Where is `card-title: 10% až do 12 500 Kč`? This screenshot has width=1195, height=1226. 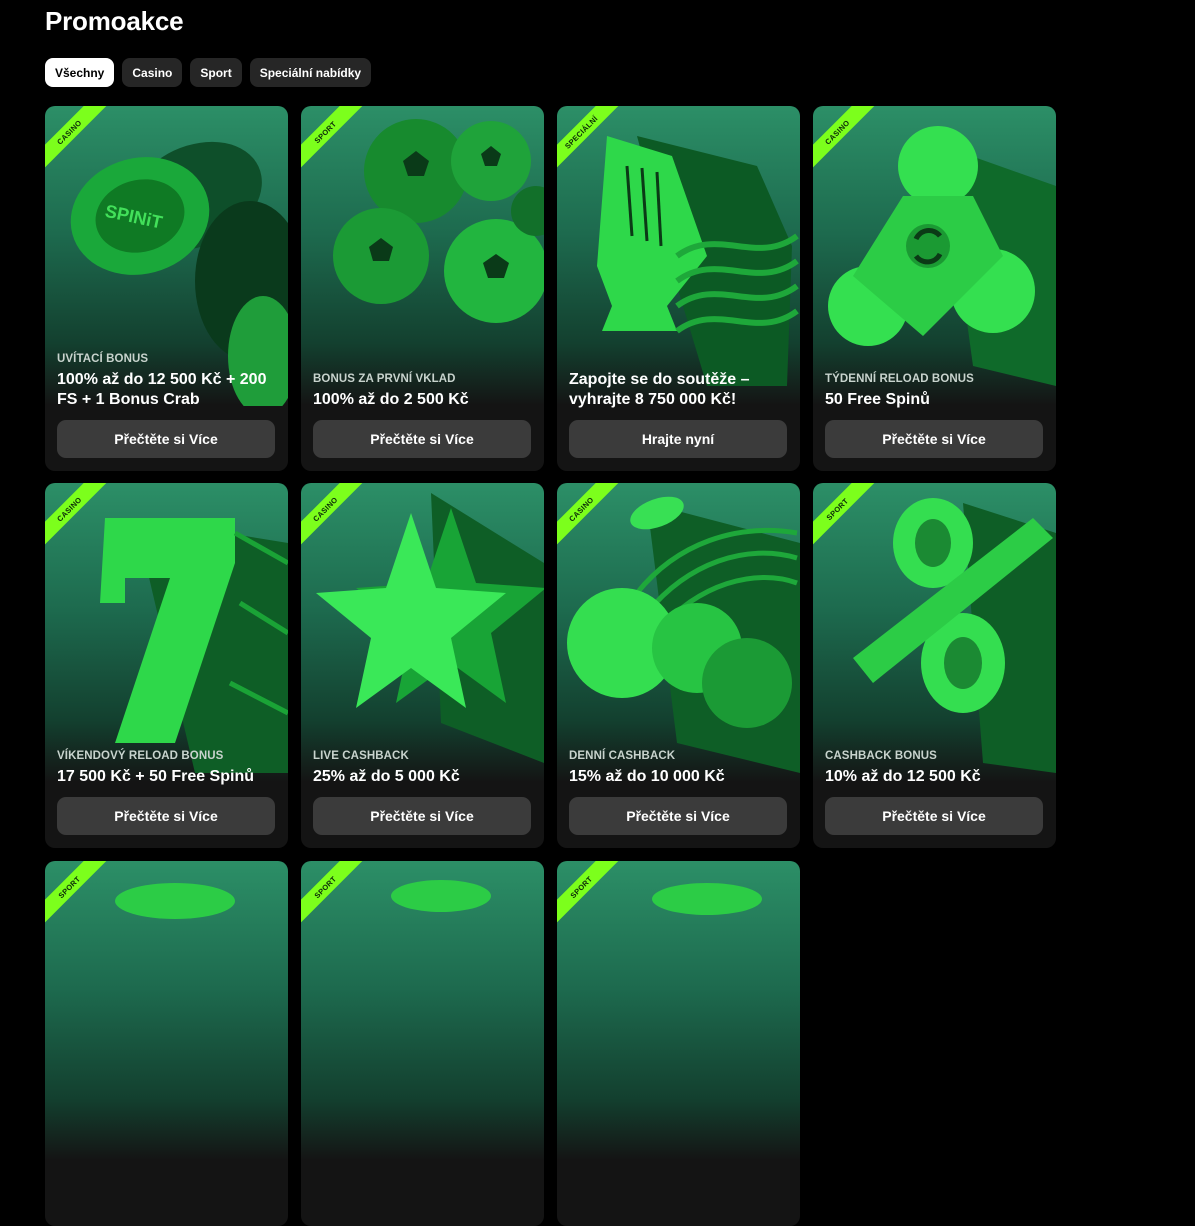 card-title: 10% až do 12 500 Kč is located at coordinates (903, 776).